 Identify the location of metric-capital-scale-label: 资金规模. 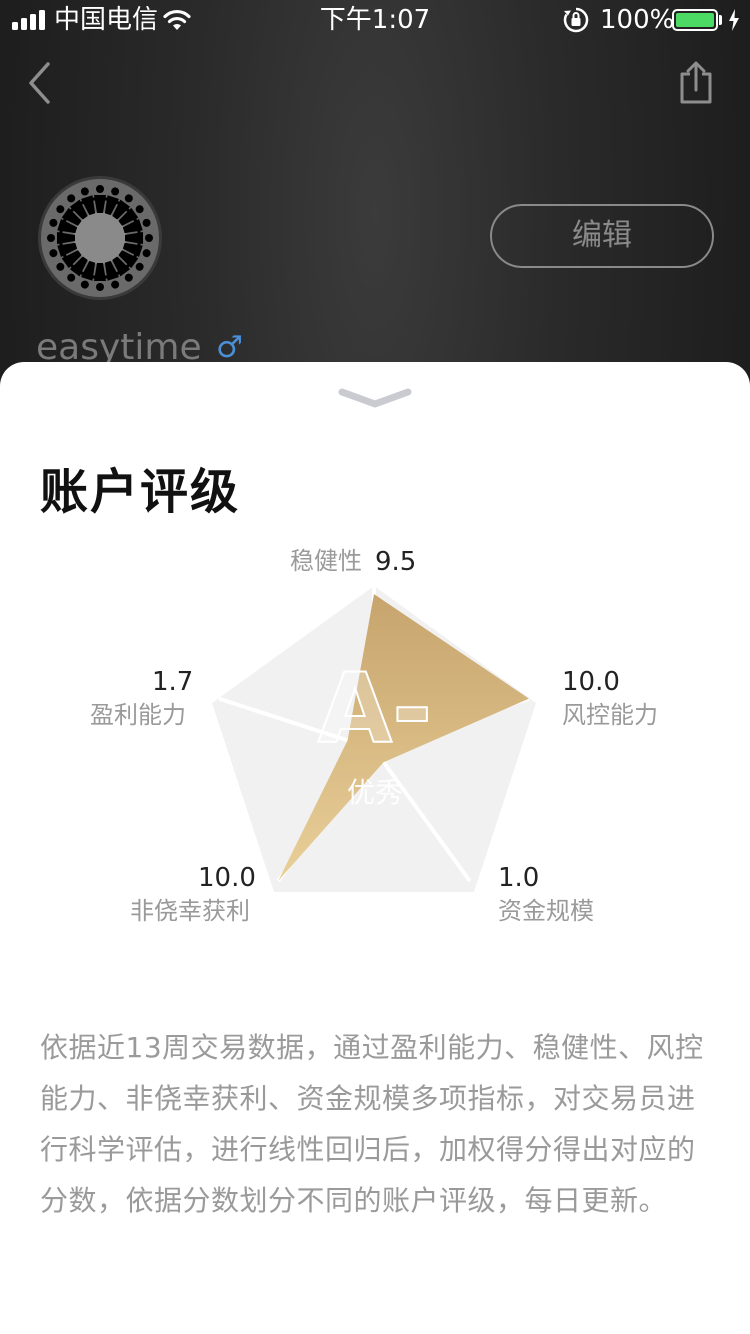
(546, 911).